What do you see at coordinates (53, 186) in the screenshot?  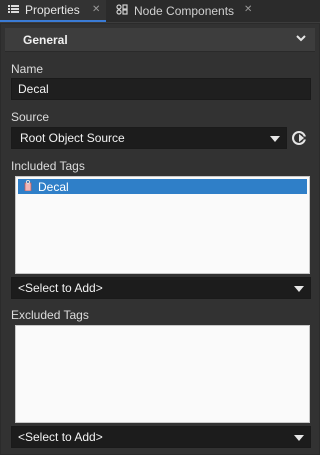 I see `list-item-label: Decal` at bounding box center [53, 186].